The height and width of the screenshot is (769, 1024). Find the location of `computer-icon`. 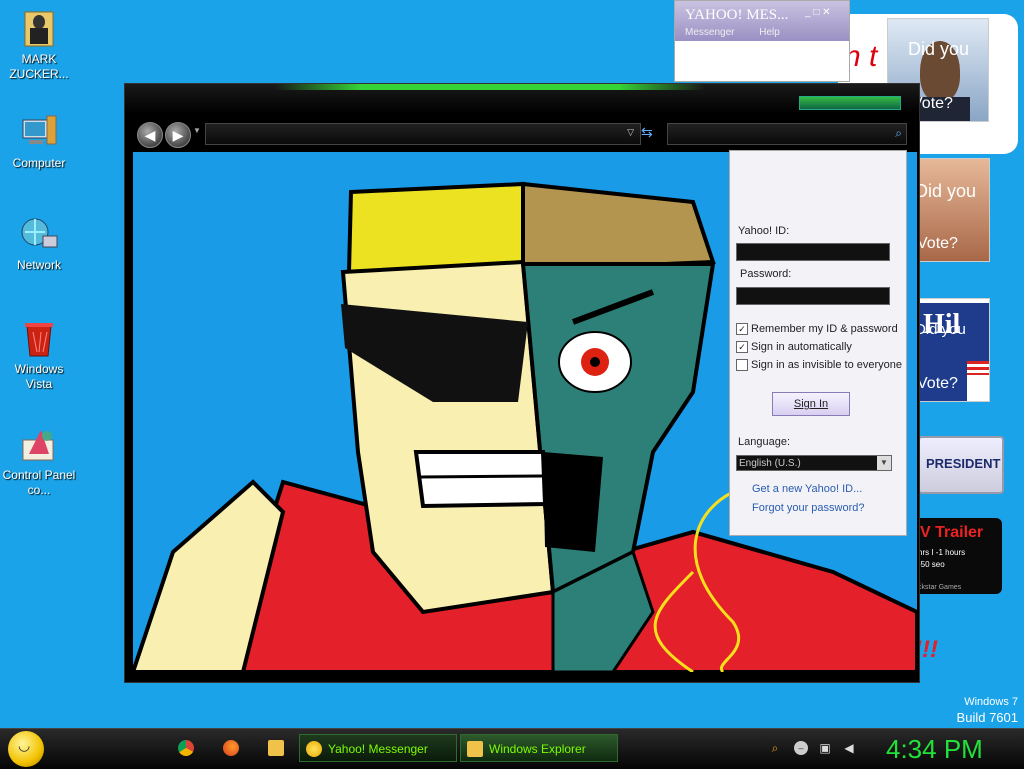

computer-icon is located at coordinates (39, 132).